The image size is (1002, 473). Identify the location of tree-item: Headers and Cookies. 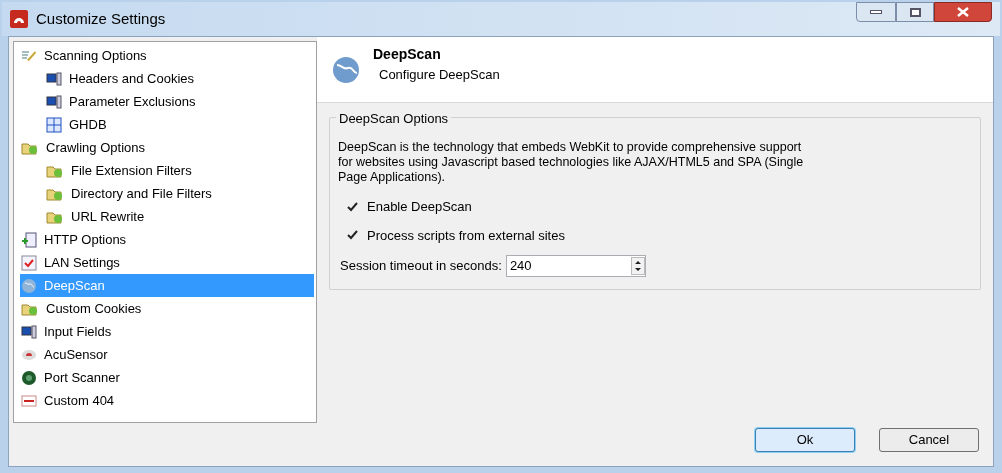
(167, 78).